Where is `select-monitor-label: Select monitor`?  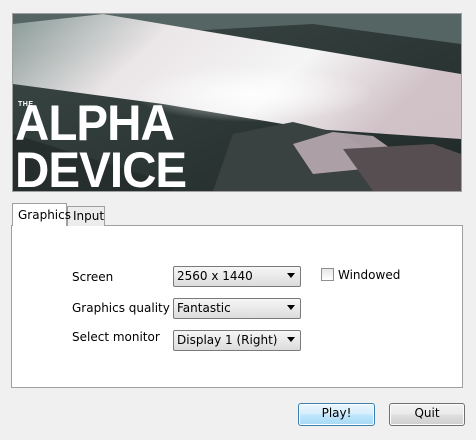
select-monitor-label: Select monitor is located at coordinates (116, 337).